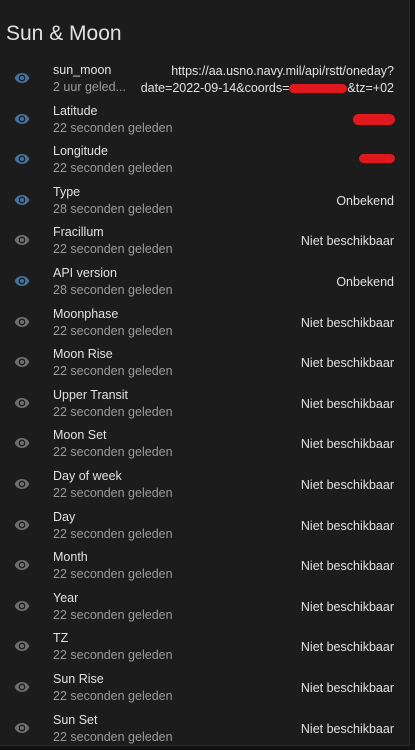 The width and height of the screenshot is (415, 750). I want to click on entity-row-tz: TZ 22 seconden geleden Niet beschikbaar, so click(204, 648).